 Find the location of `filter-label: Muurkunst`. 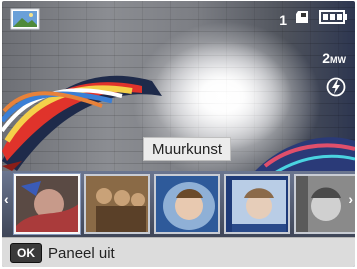

filter-label: Muurkunst is located at coordinates (187, 149).